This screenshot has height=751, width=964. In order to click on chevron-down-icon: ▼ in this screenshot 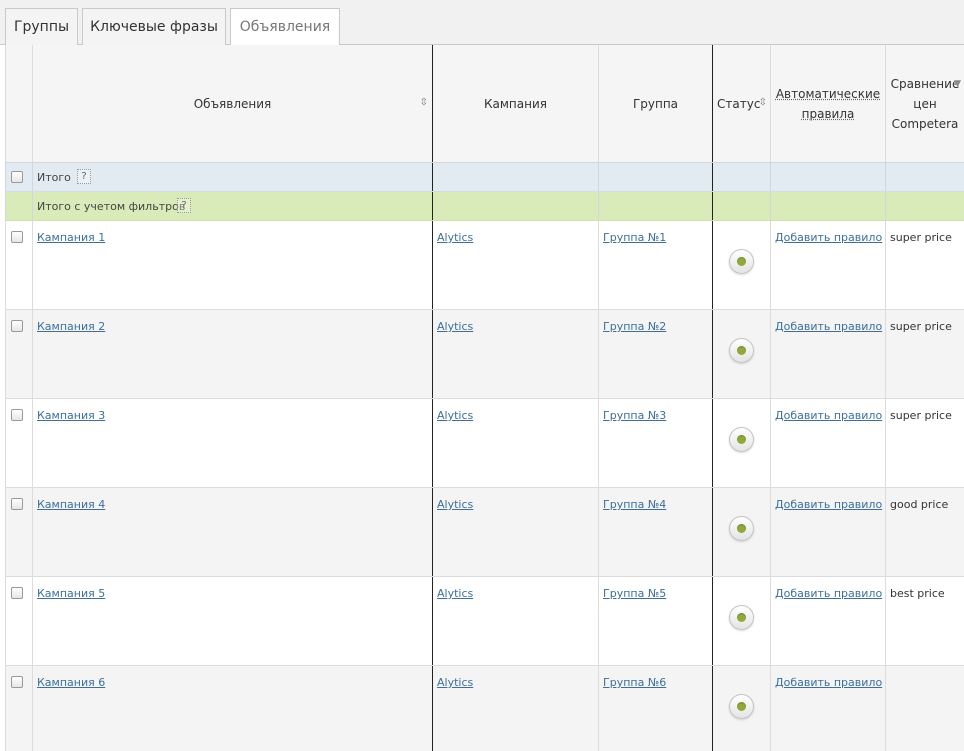, I will do `click(957, 84)`.